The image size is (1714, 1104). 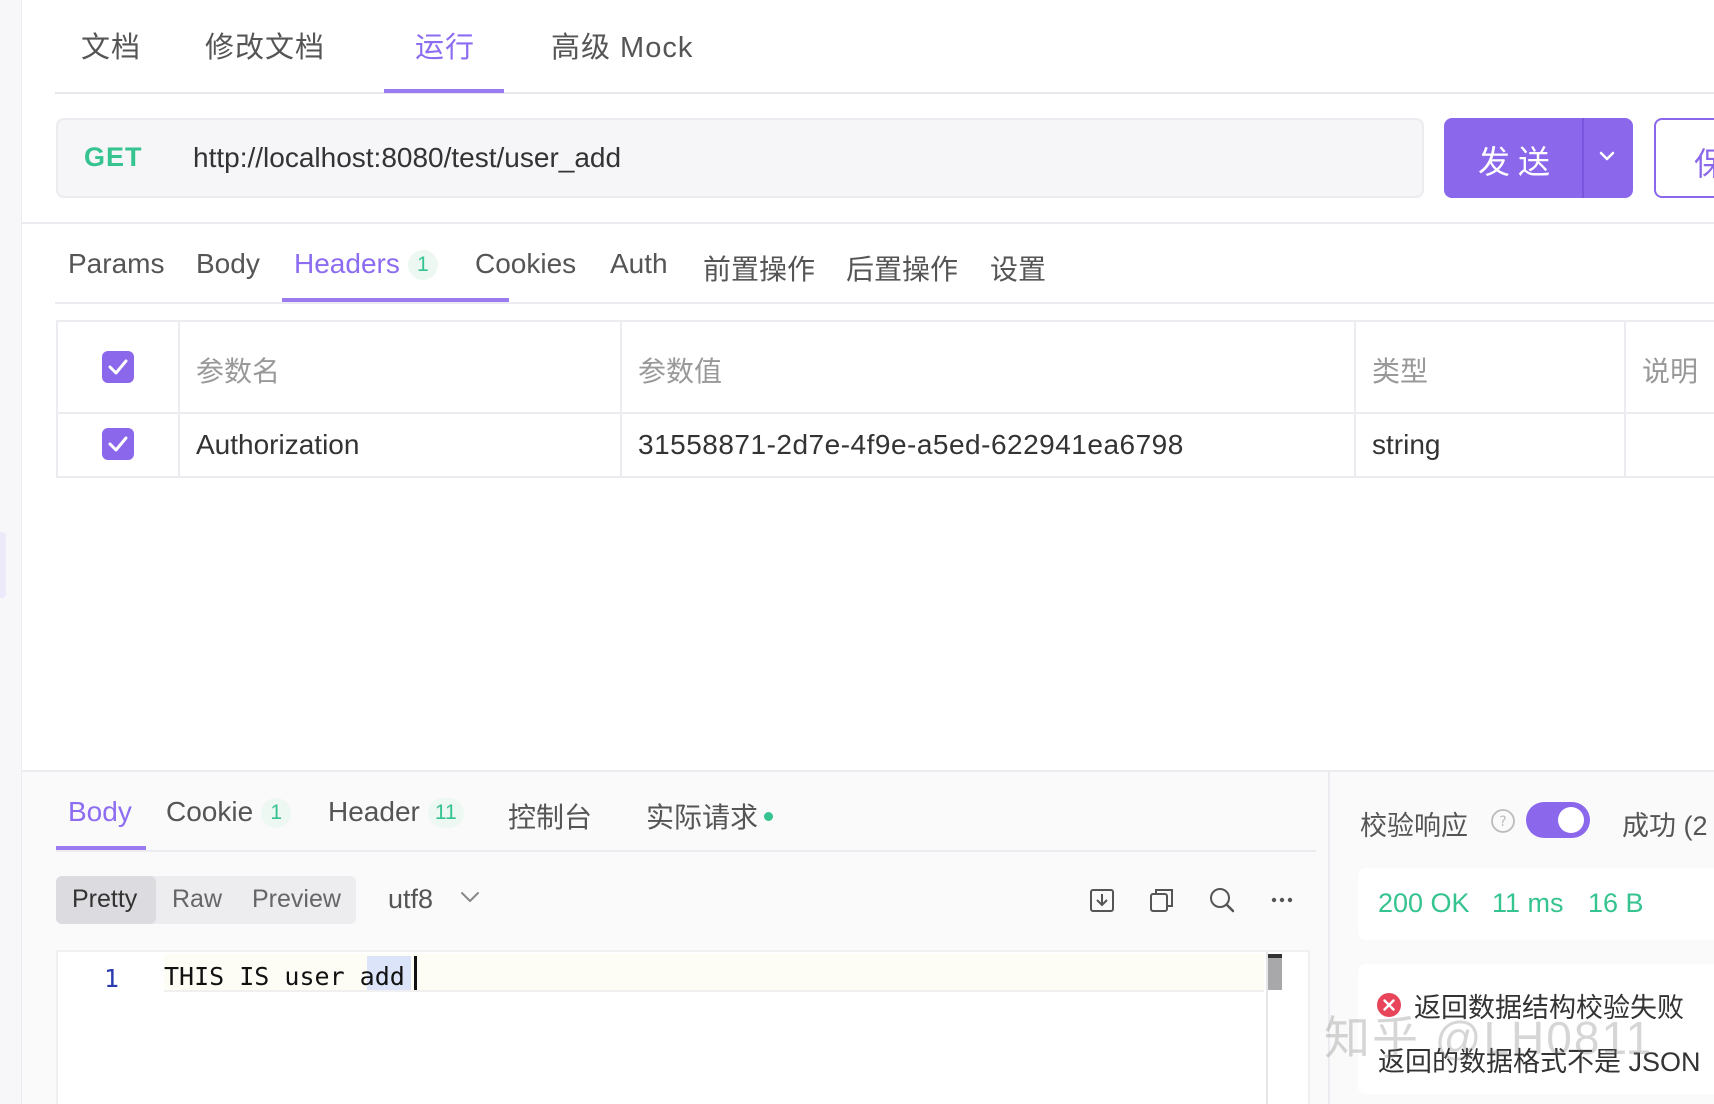 What do you see at coordinates (680, 371) in the screenshot?
I see `column-header-value: 参数值` at bounding box center [680, 371].